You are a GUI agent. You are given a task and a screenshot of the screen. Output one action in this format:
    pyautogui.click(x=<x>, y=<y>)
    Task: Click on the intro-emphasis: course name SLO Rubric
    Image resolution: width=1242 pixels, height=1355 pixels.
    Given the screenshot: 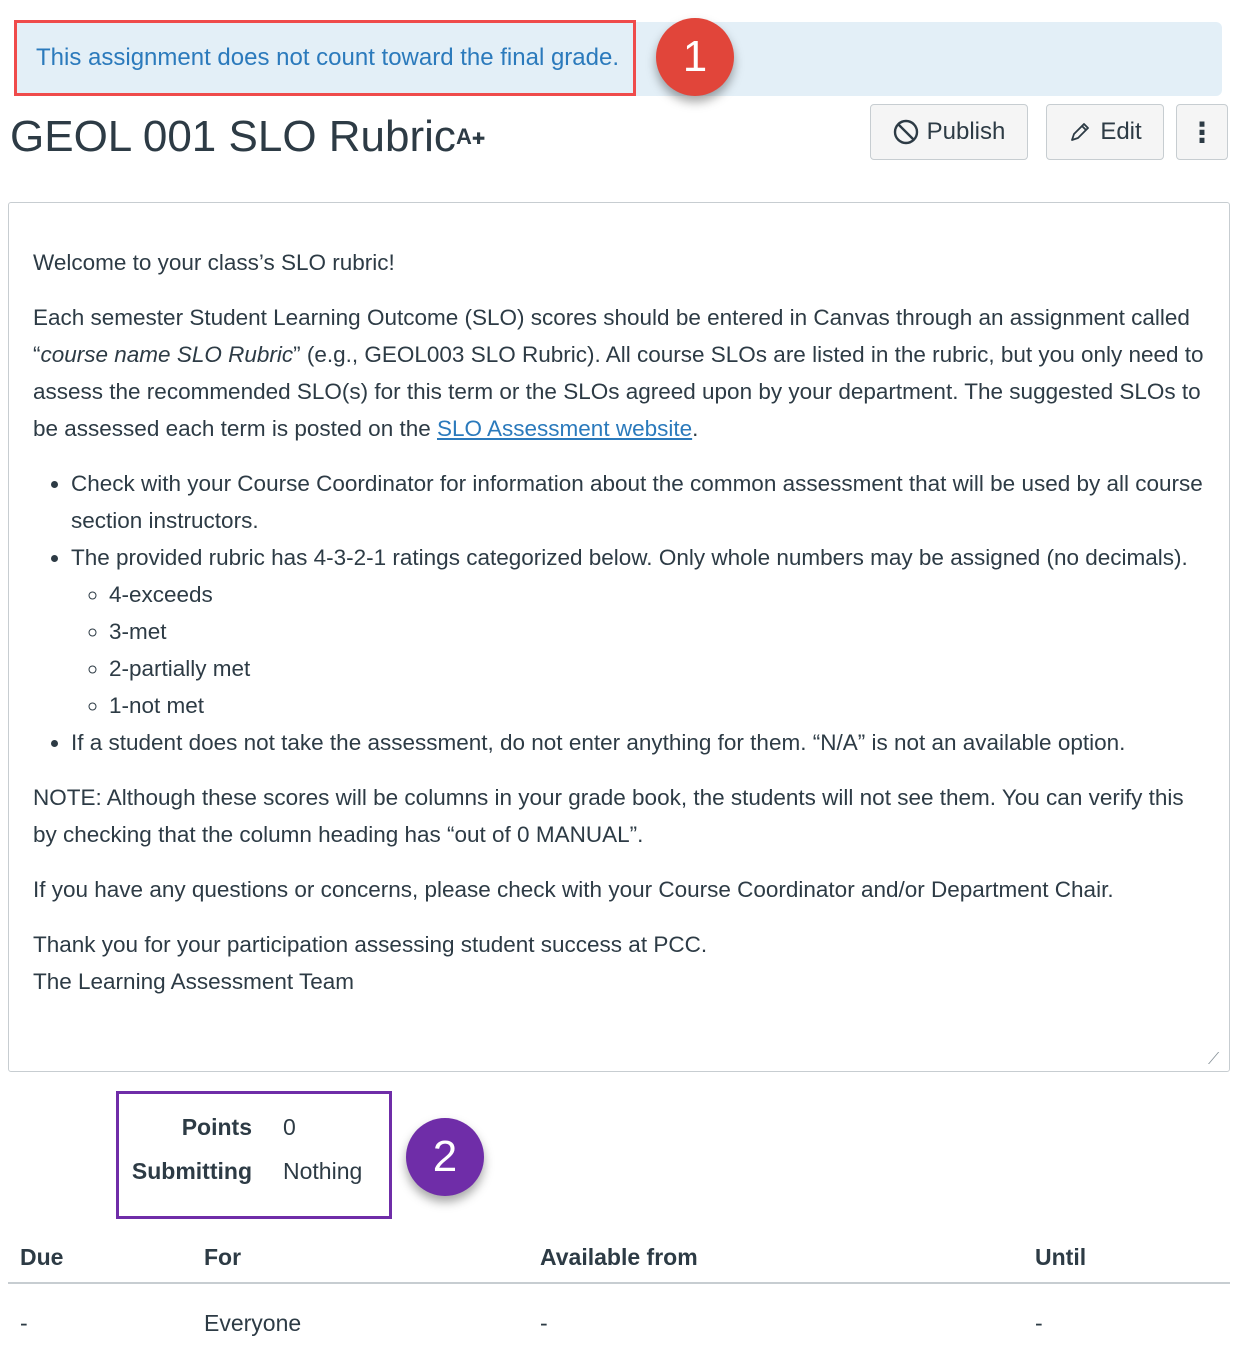 What is the action you would take?
    pyautogui.click(x=167, y=354)
    